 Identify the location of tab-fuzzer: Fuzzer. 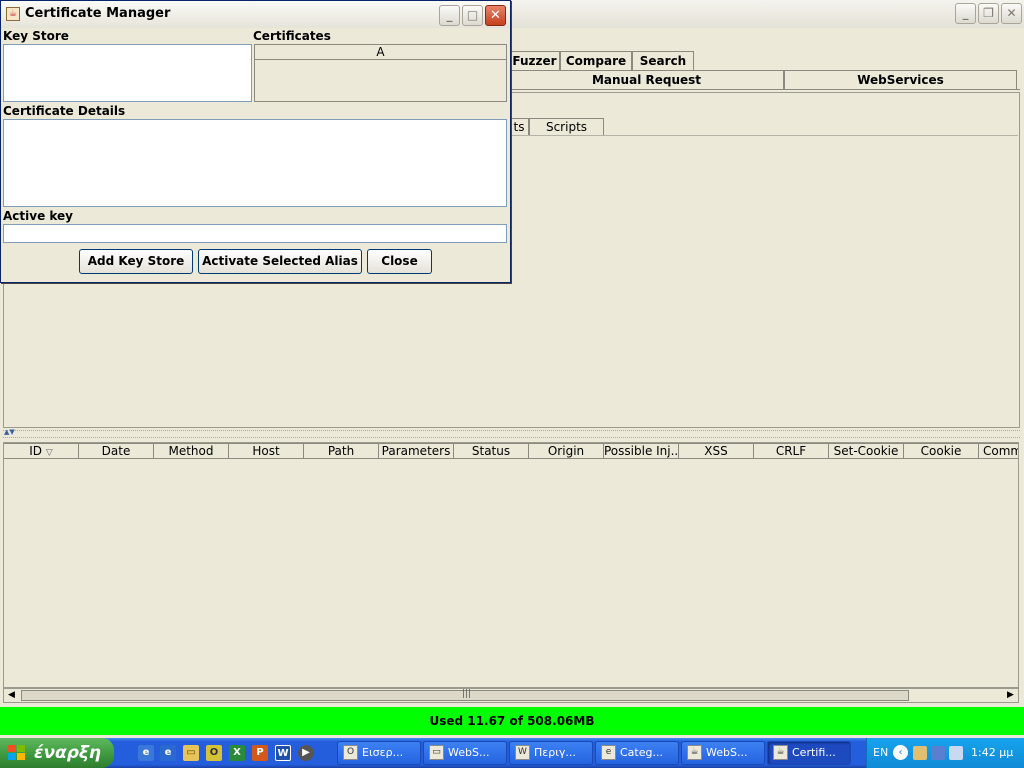
(534, 60).